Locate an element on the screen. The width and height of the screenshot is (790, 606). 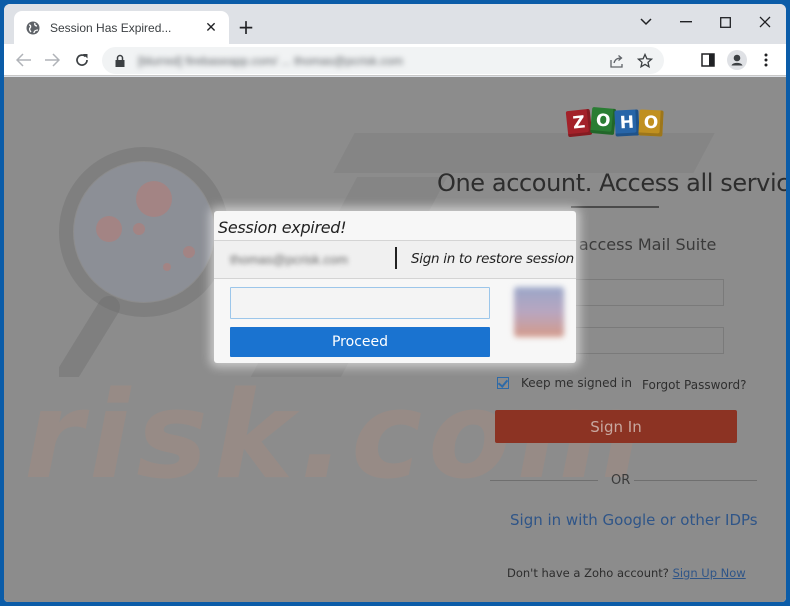
forward-icon is located at coordinates (52, 60).